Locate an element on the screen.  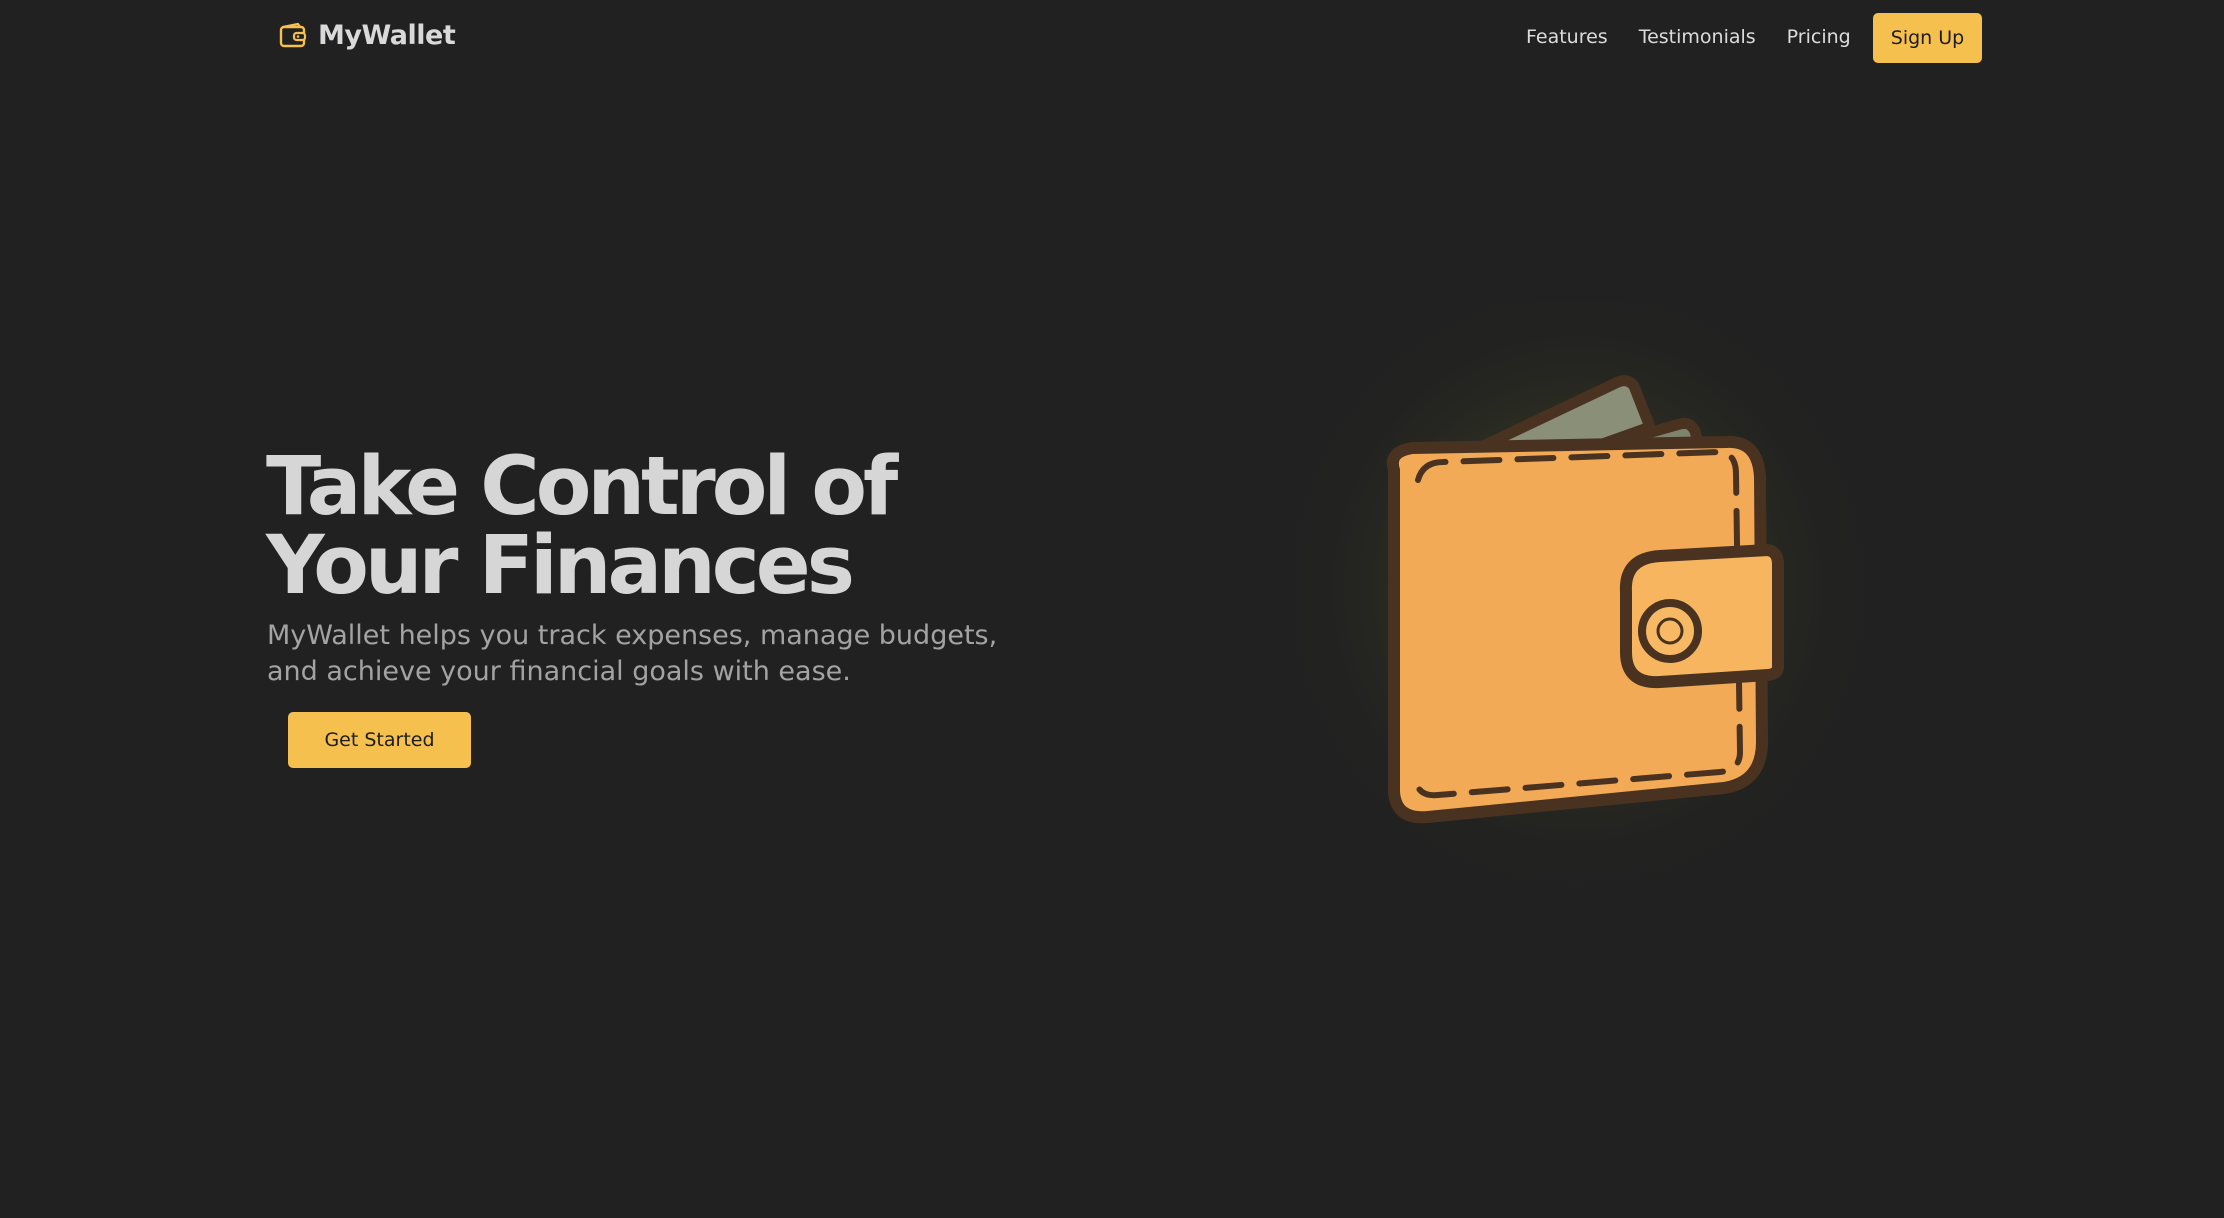
get-started-button: Get Started is located at coordinates (379, 740).